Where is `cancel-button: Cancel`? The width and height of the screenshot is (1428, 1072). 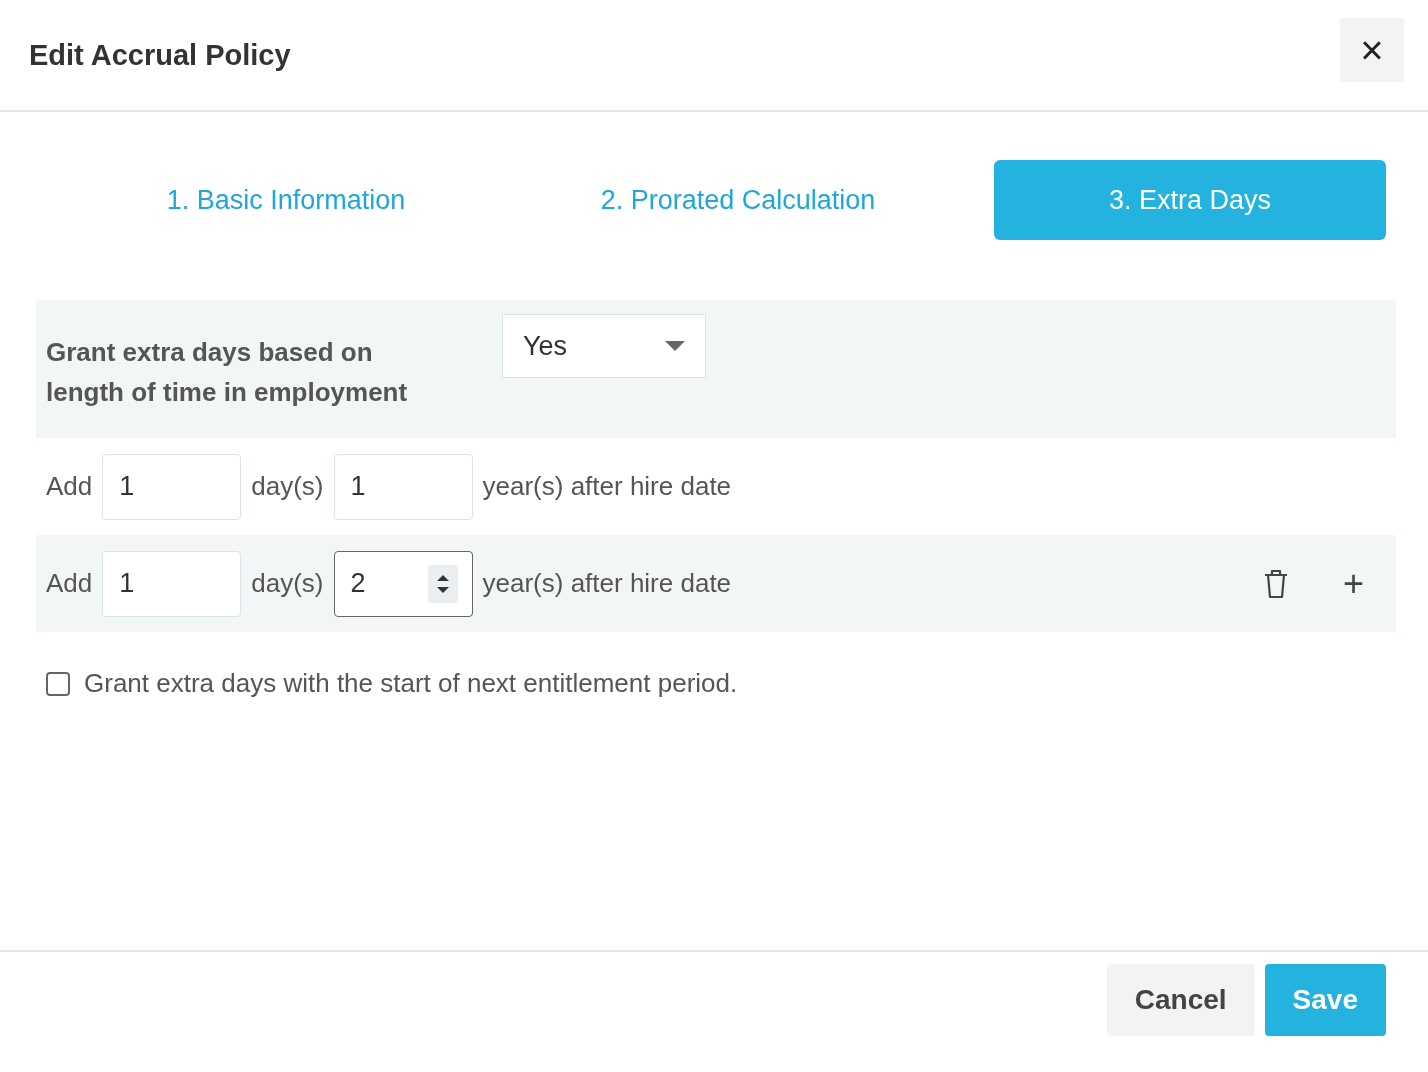
cancel-button: Cancel is located at coordinates (1180, 1000).